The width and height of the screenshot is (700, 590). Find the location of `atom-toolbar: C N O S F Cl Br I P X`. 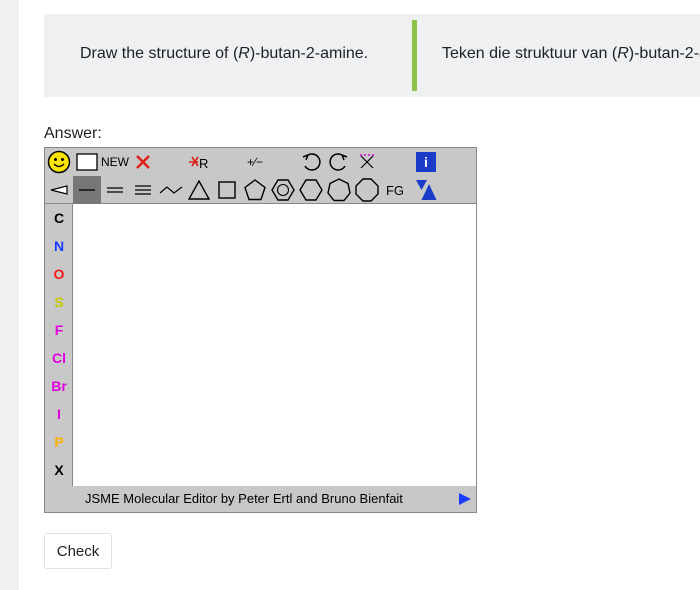

atom-toolbar: C N O S F Cl Br I P X is located at coordinates (59, 345).